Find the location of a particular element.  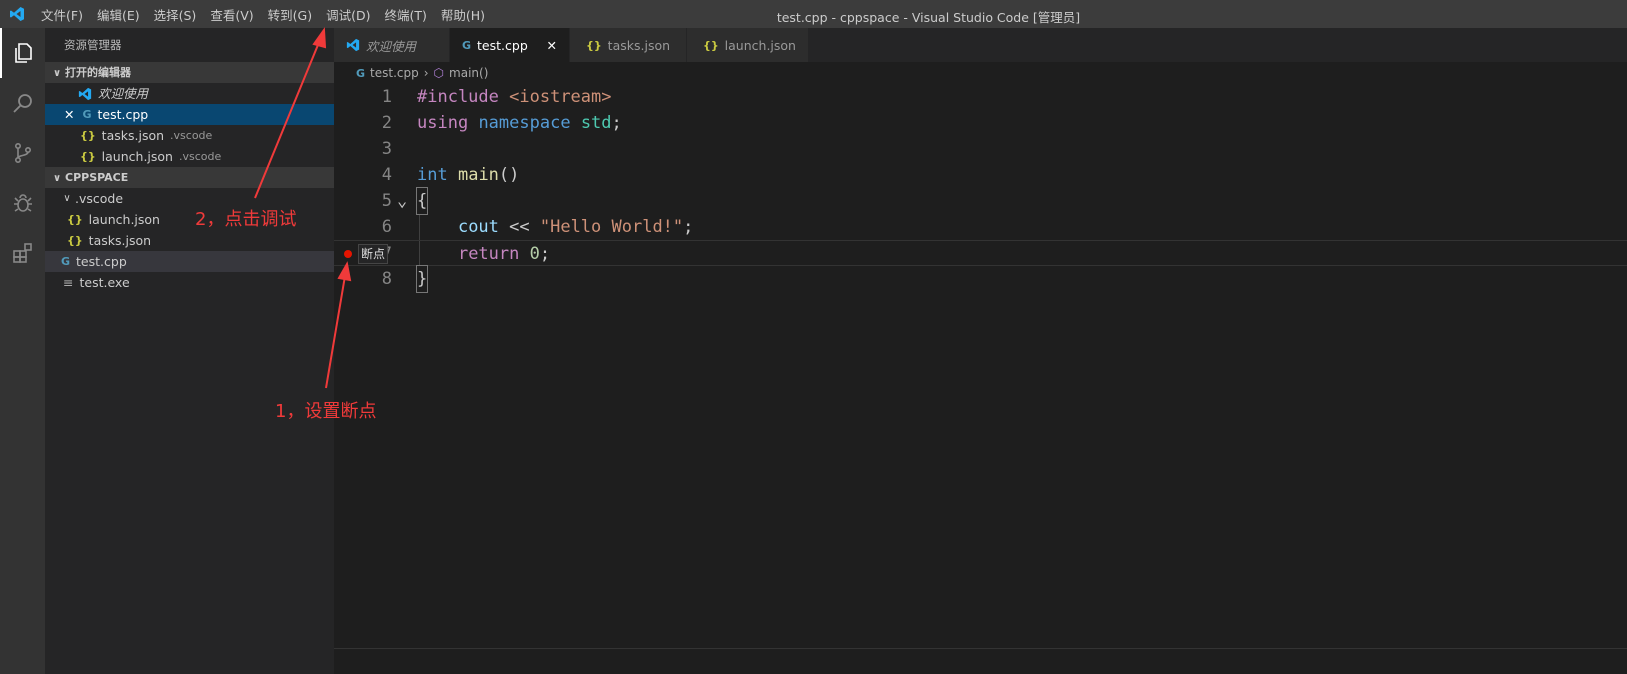

annotation-step2: 2，点击调试 is located at coordinates (246, 219).